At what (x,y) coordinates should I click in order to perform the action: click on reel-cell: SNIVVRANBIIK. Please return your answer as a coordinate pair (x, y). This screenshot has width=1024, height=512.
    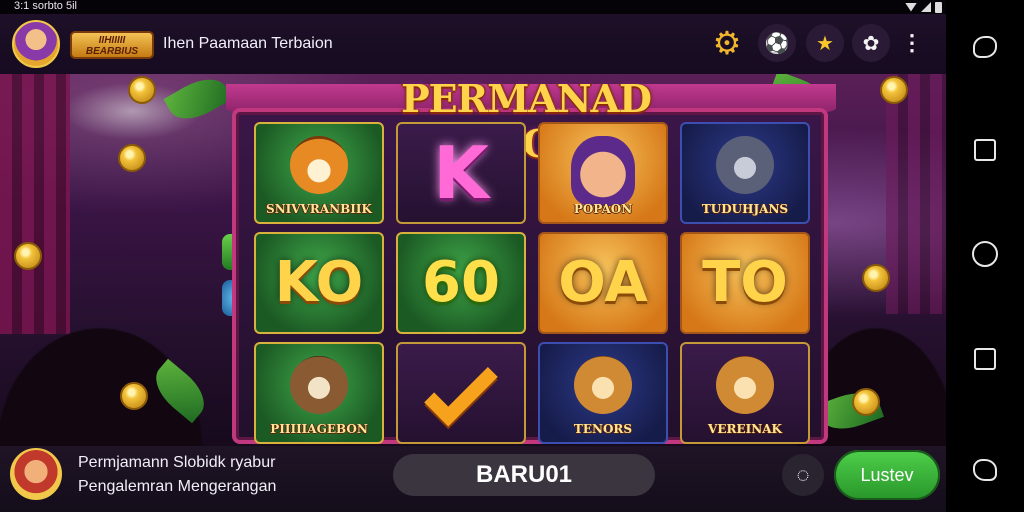
    Looking at the image, I should click on (319, 173).